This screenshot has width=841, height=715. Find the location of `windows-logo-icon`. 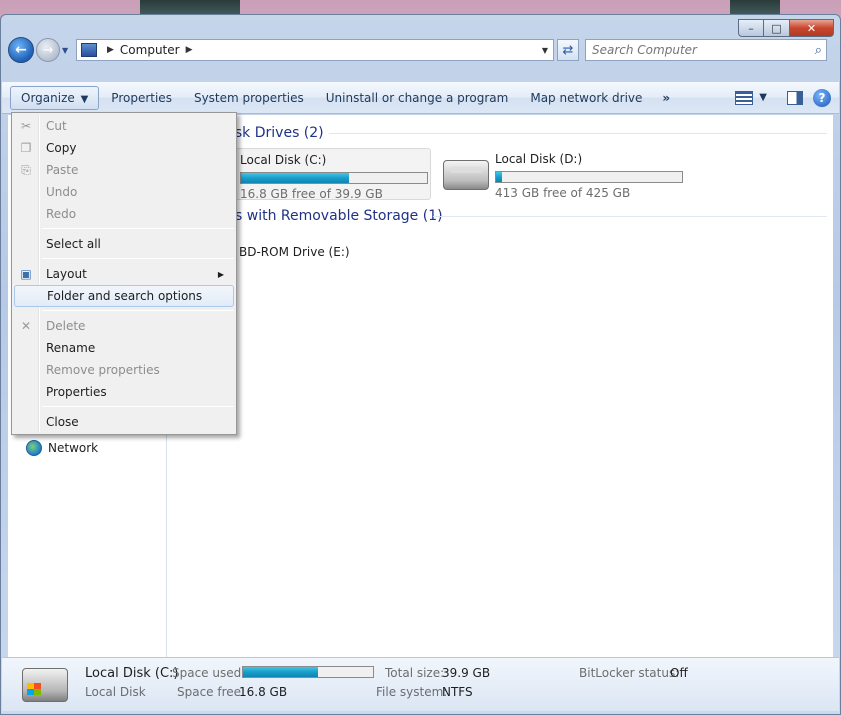

windows-logo-icon is located at coordinates (34, 689).